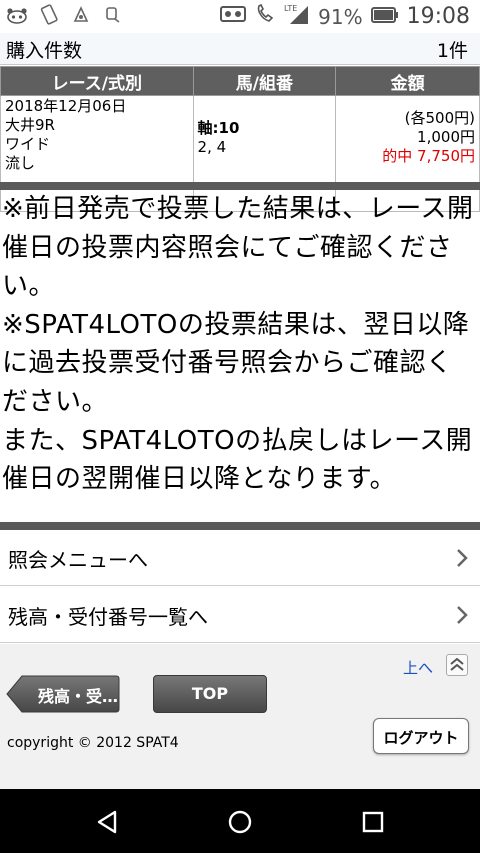  Describe the element at coordinates (439, 118) in the screenshot. I see `unit-amount: (各500円)` at that location.